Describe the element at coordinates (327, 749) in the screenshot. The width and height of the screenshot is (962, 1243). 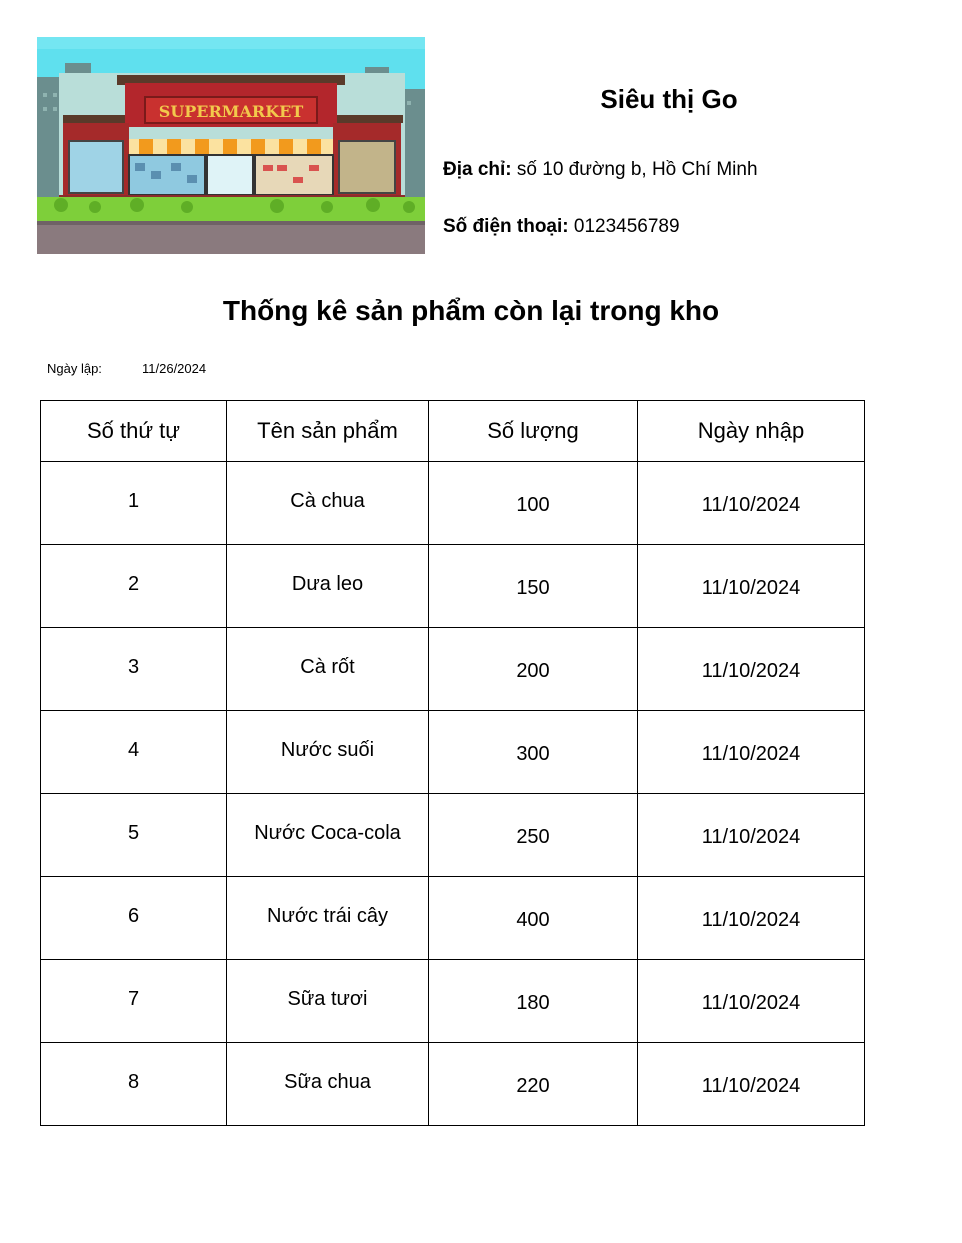
I see `cell-product-name: Nước suối` at that location.